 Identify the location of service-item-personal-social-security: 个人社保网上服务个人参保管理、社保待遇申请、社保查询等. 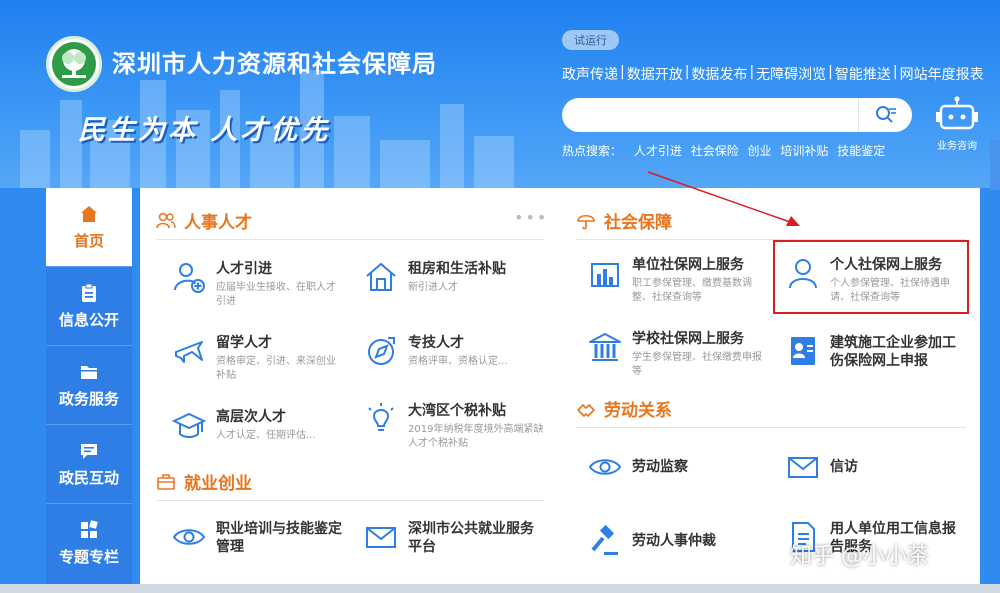
(873, 280).